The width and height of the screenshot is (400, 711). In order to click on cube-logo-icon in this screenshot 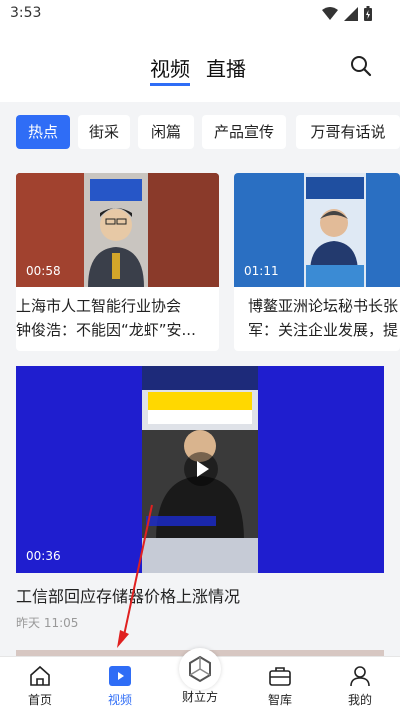, I will do `click(200, 669)`.